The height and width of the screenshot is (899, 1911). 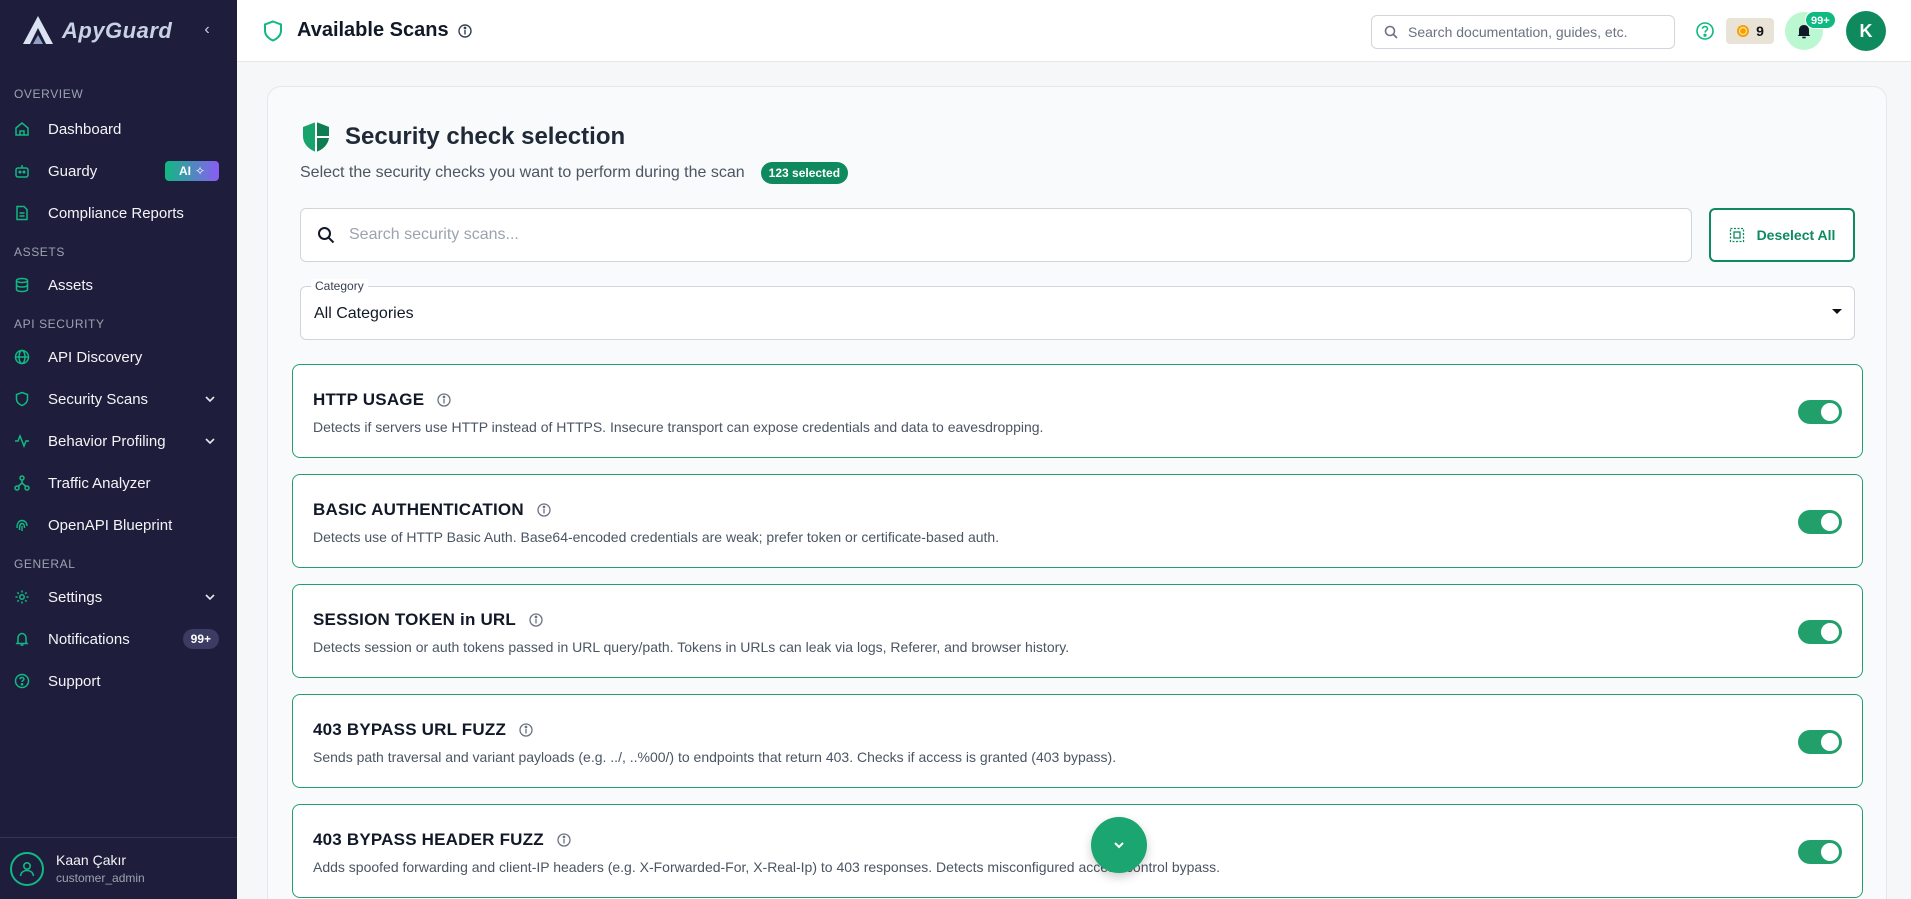 What do you see at coordinates (1866, 31) in the screenshot?
I see `user-avatar: K` at bounding box center [1866, 31].